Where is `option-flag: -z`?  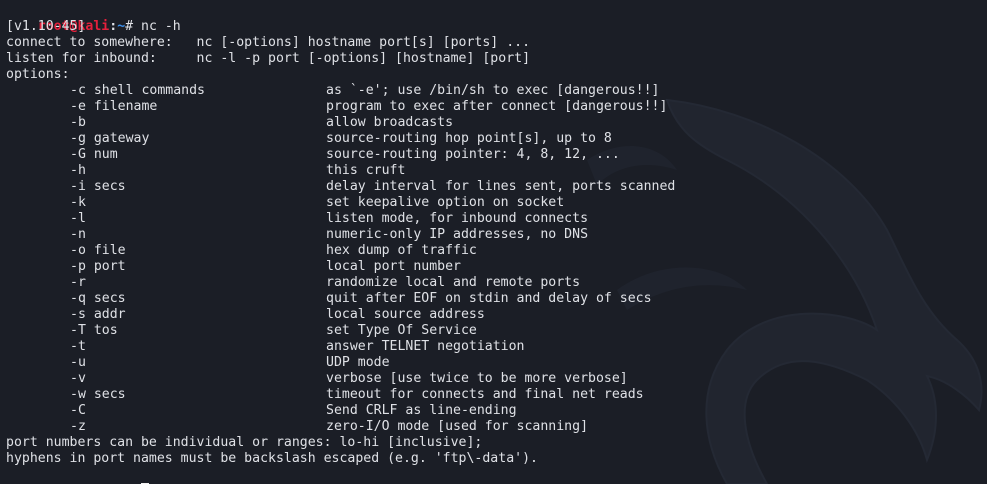 option-flag: -z is located at coordinates (78, 426).